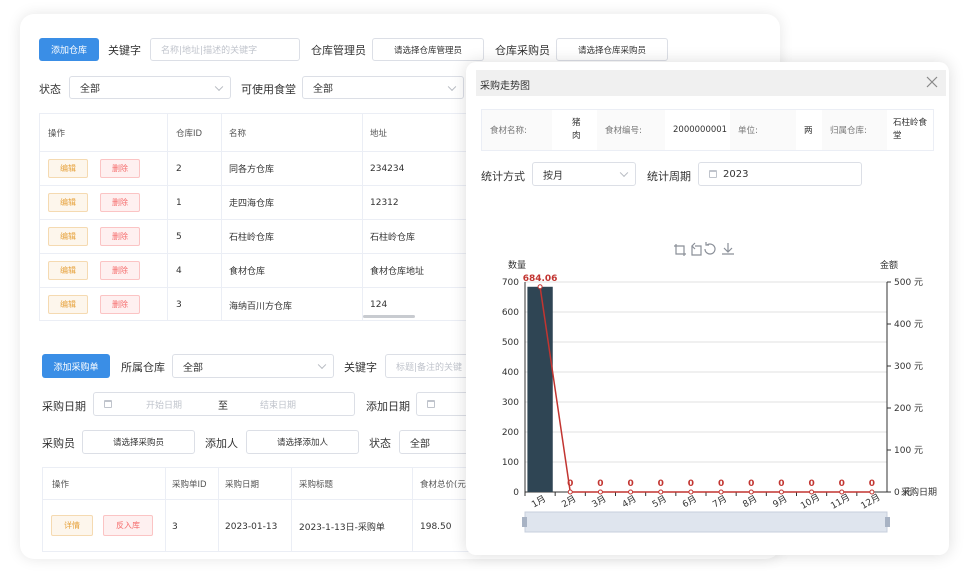  I want to click on download-icon, so click(728, 249).